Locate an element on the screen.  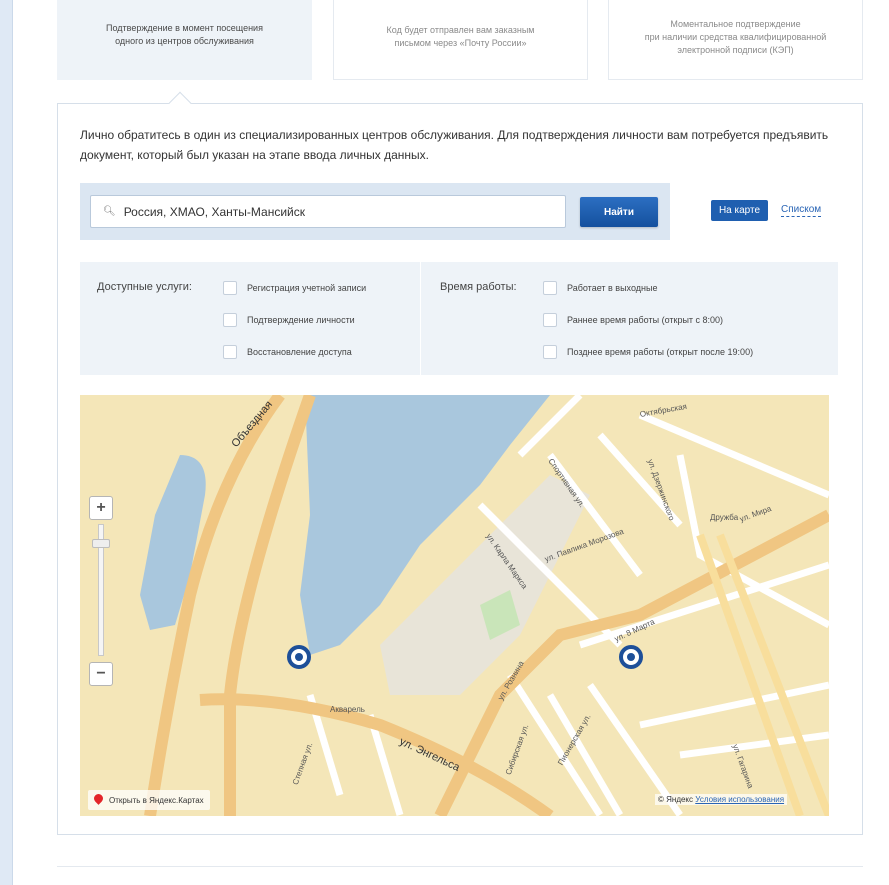
map-pin-icon is located at coordinates (98, 800).